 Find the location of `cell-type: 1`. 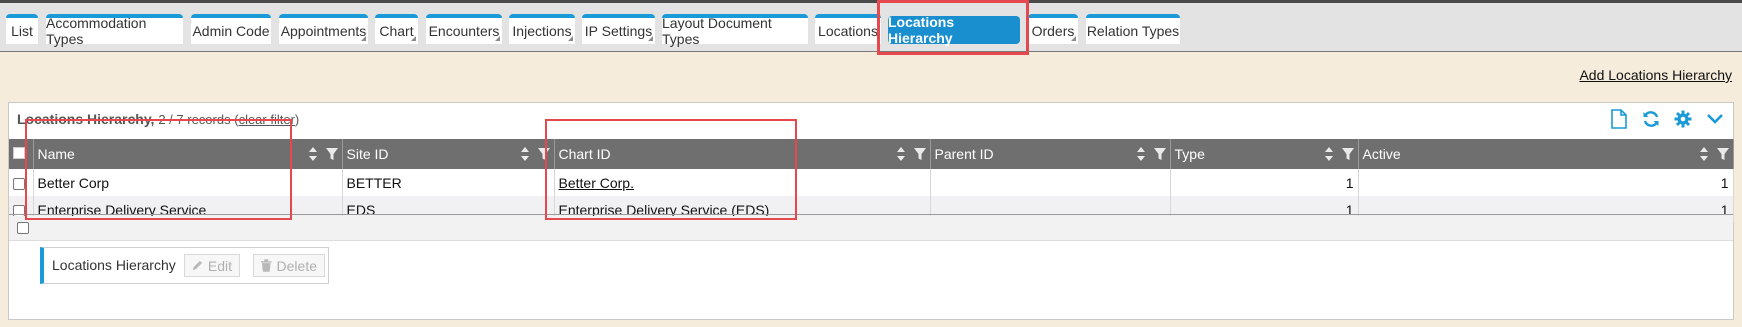

cell-type: 1 is located at coordinates (1264, 182).